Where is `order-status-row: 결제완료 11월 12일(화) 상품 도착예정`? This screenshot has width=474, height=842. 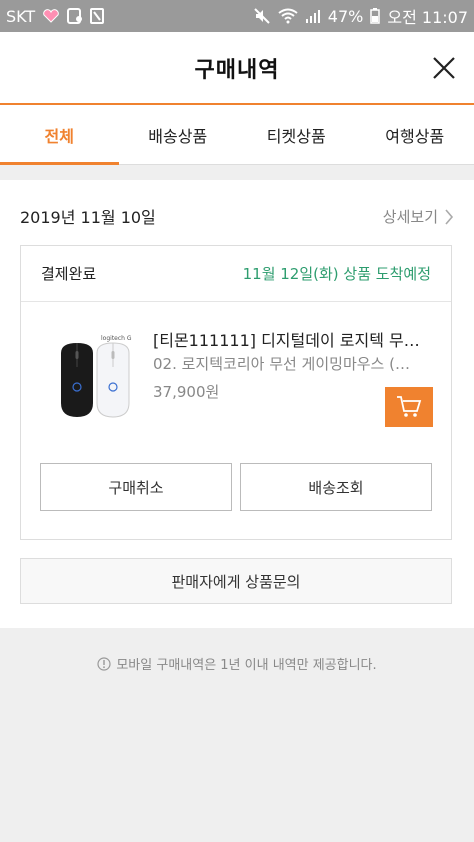
order-status-row: 결제완료 11월 12일(화) 상품 도착예정 is located at coordinates (236, 274).